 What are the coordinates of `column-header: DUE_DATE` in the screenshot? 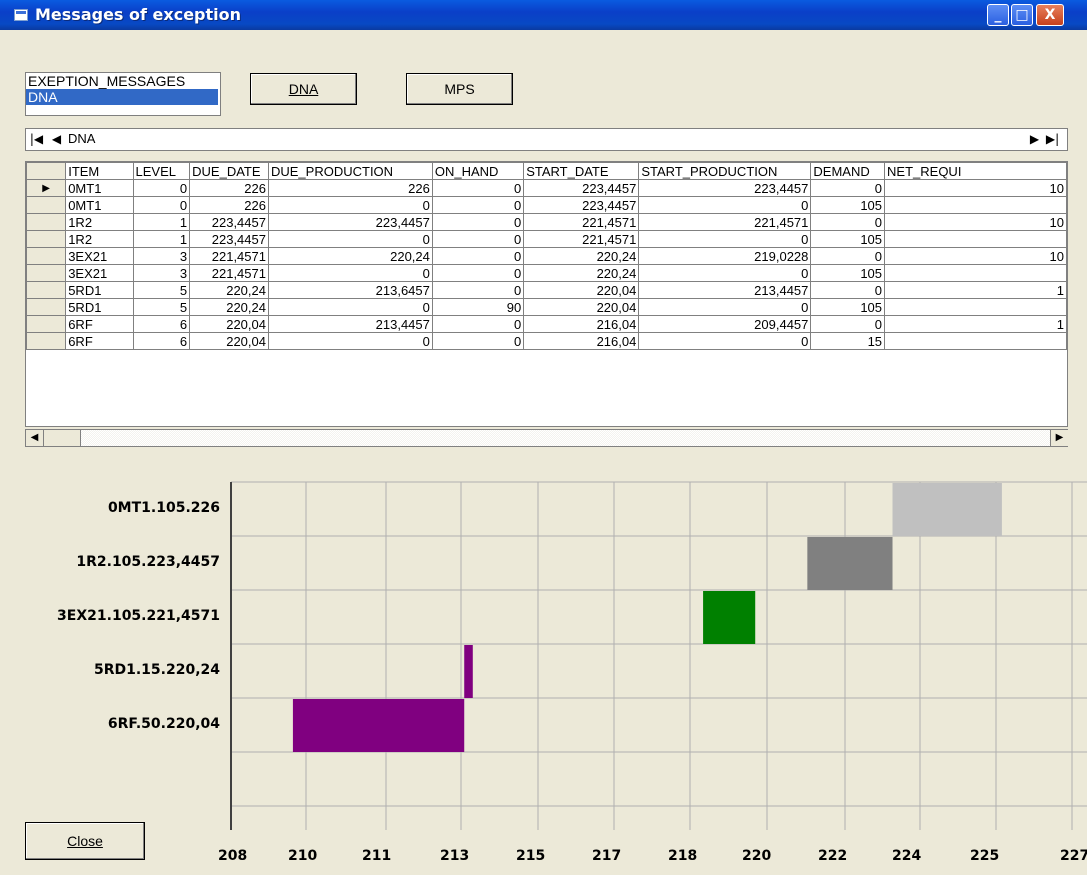 It's located at (229, 171).